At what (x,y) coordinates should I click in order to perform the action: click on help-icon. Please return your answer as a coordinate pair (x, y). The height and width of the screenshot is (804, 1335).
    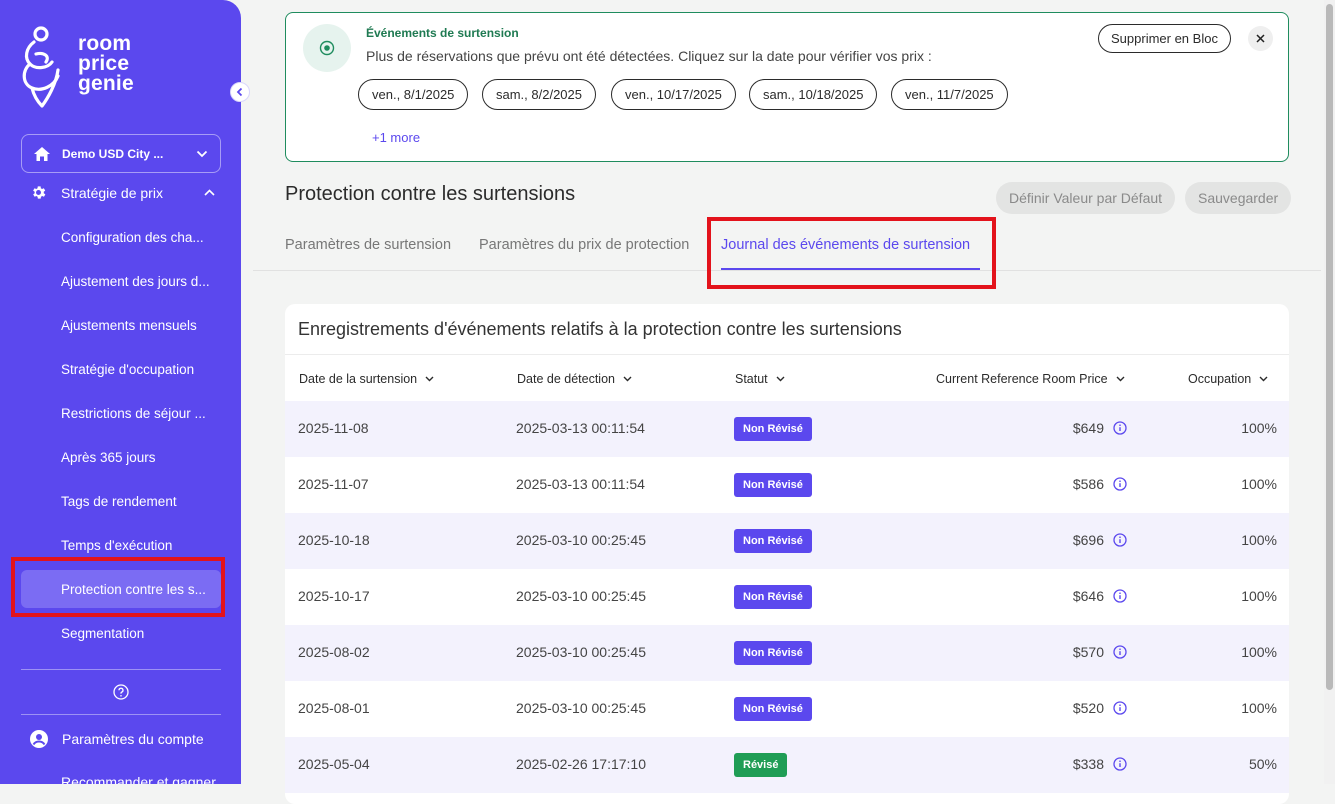
    Looking at the image, I should click on (121, 692).